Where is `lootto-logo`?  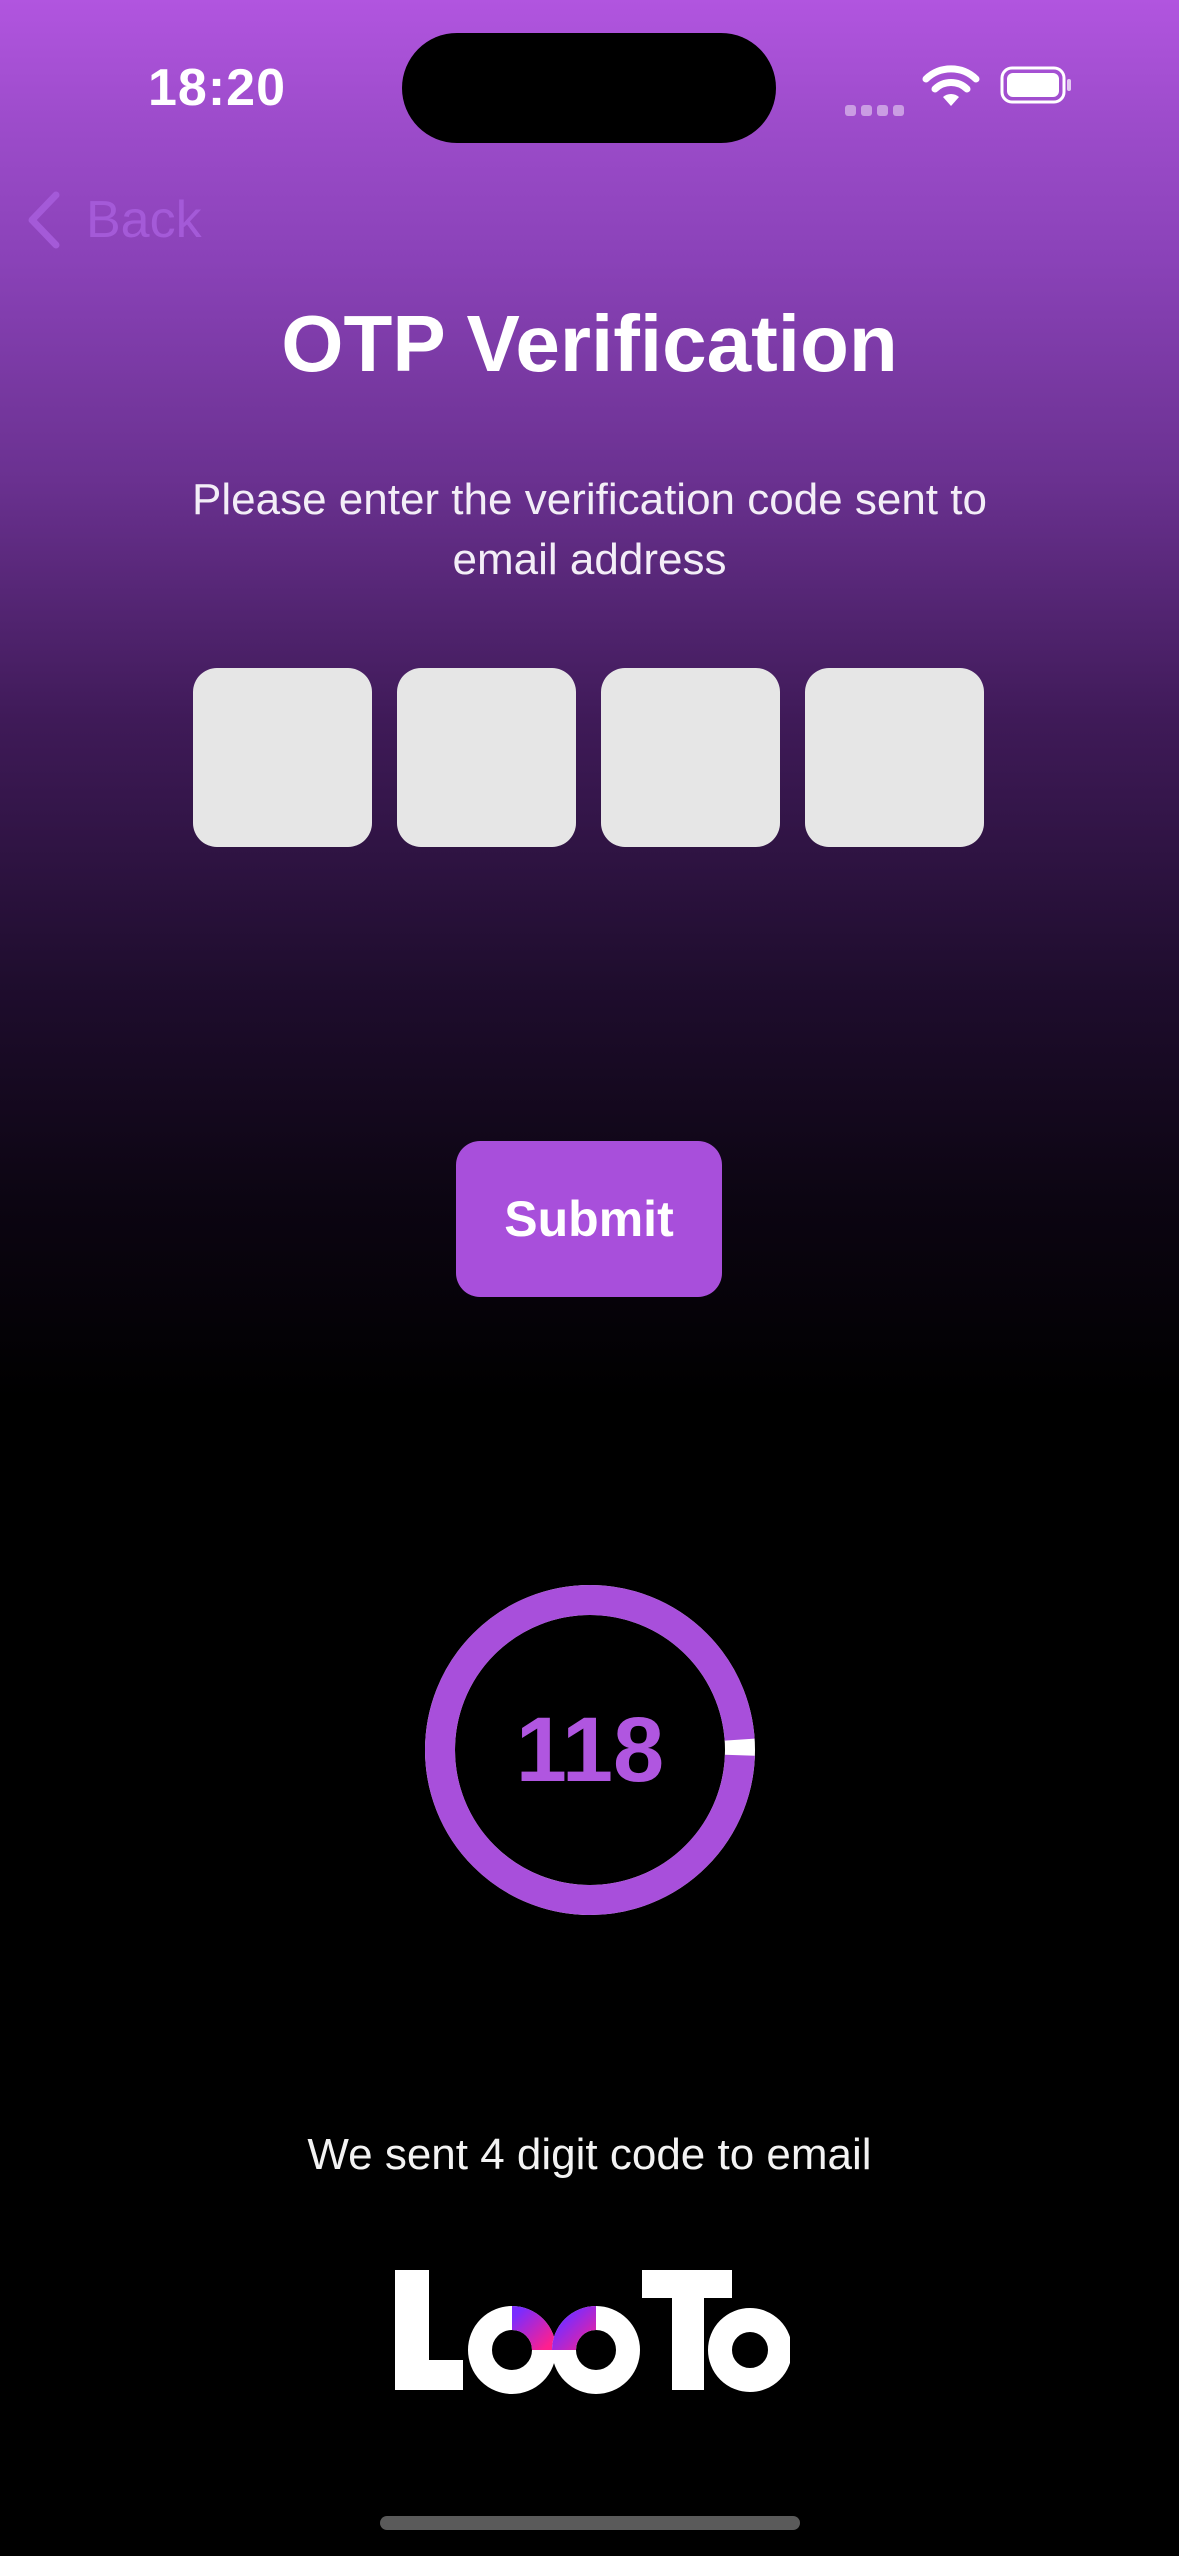
lootto-logo is located at coordinates (592, 2332).